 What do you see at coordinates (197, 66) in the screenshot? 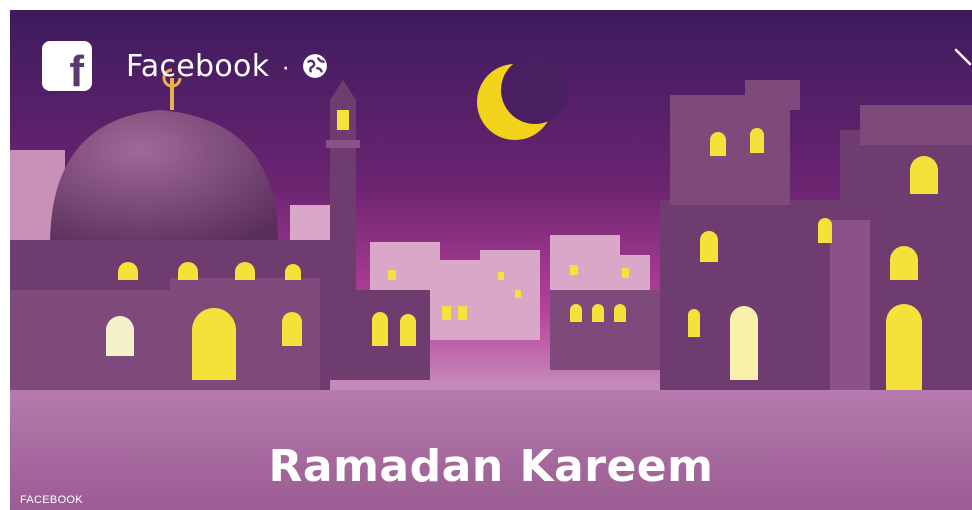
I see `source-name: Facebook` at bounding box center [197, 66].